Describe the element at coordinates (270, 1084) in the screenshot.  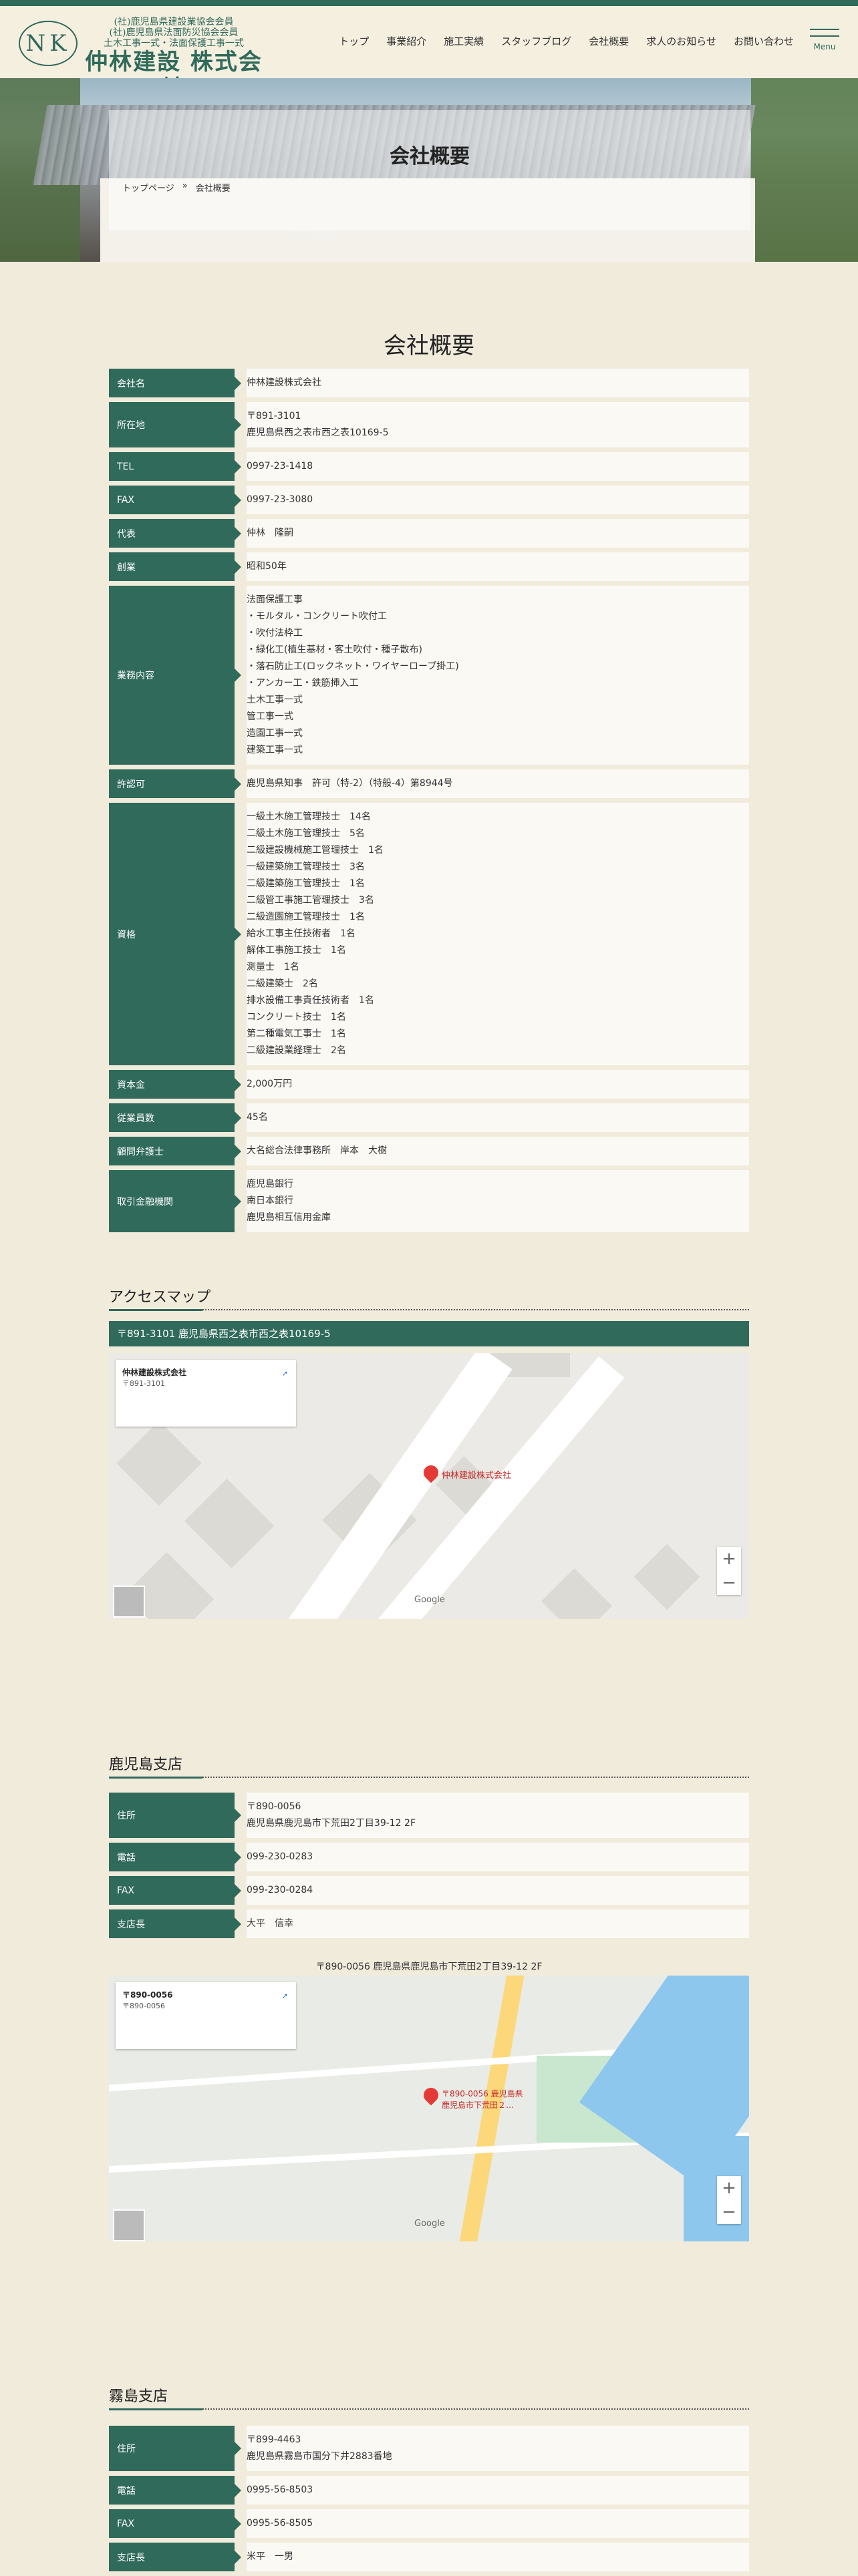
I see `row-value-line: 2,000万円` at that location.